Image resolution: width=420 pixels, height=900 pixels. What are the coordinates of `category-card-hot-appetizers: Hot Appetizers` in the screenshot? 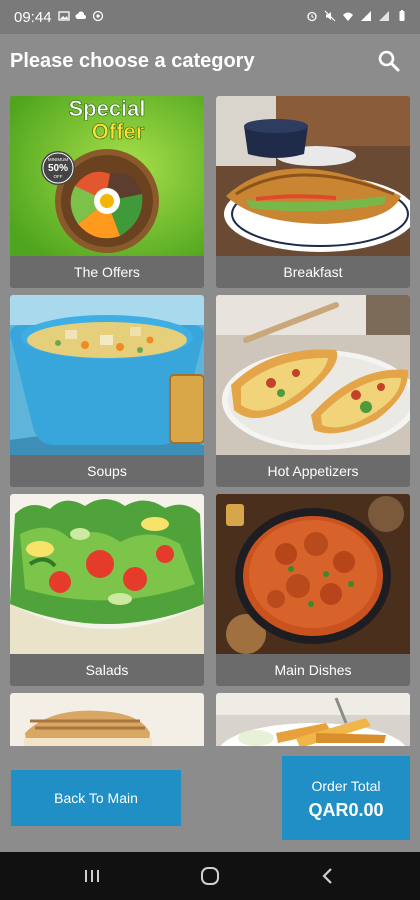 It's located at (313, 391).